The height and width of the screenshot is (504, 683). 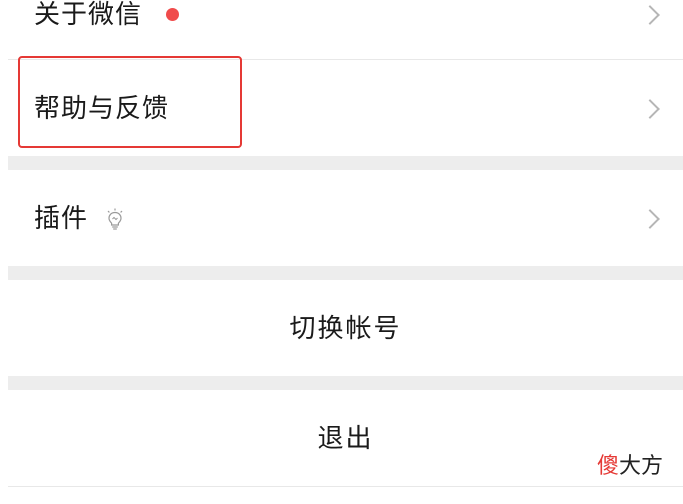 What do you see at coordinates (130, 102) in the screenshot?
I see `highlight-box` at bounding box center [130, 102].